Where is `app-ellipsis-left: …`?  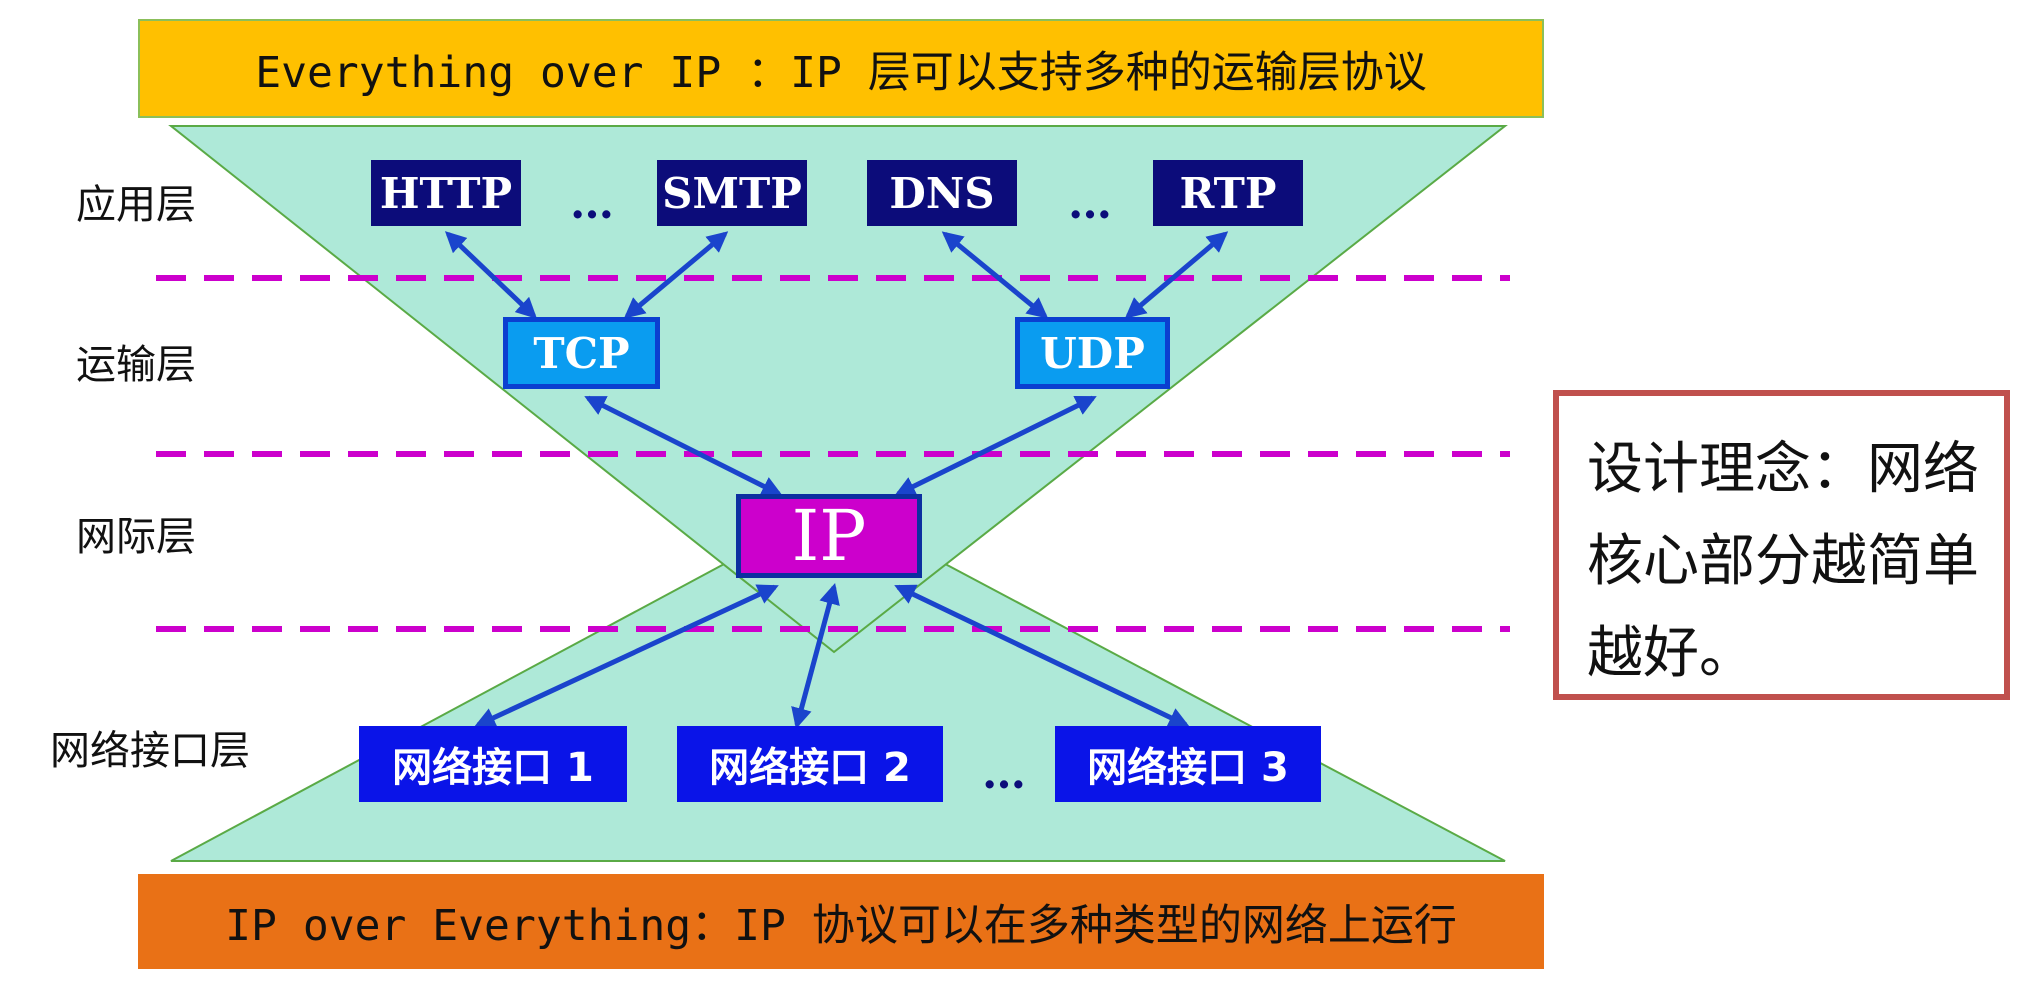 app-ellipsis-left: … is located at coordinates (592, 203).